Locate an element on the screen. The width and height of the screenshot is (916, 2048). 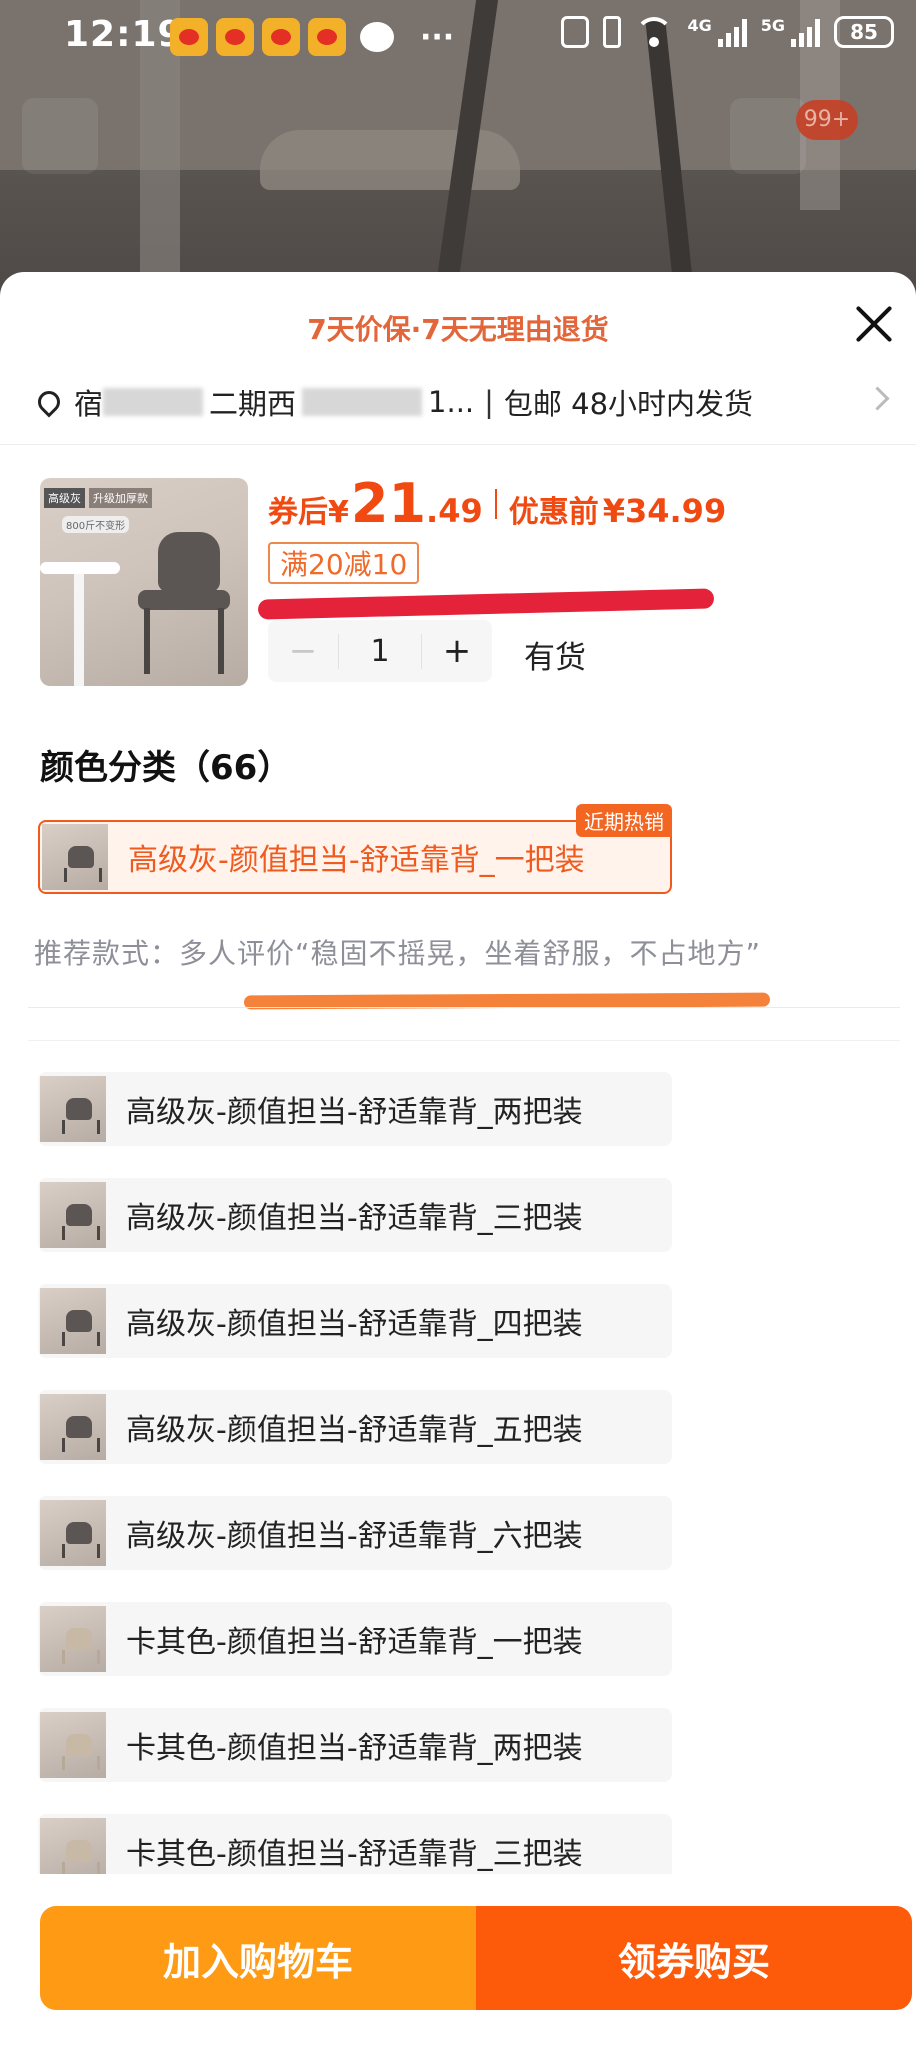
promo-tag: 满20减10 is located at coordinates (344, 563).